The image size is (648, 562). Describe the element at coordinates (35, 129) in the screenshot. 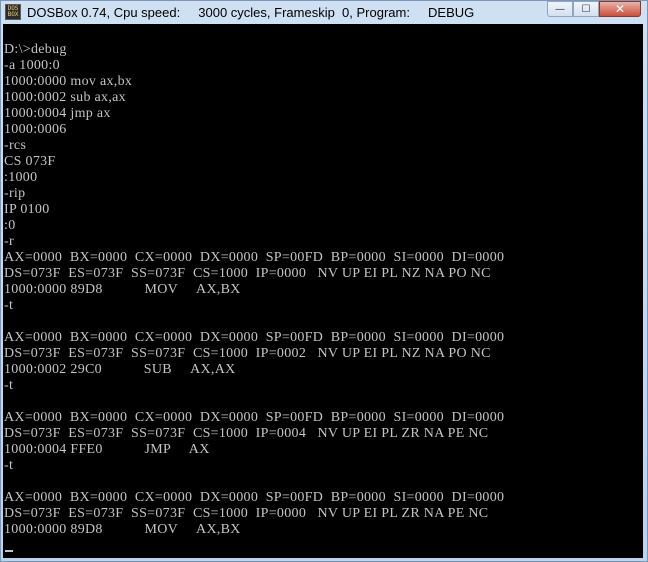

I see `console-line: 1000:0006` at that location.